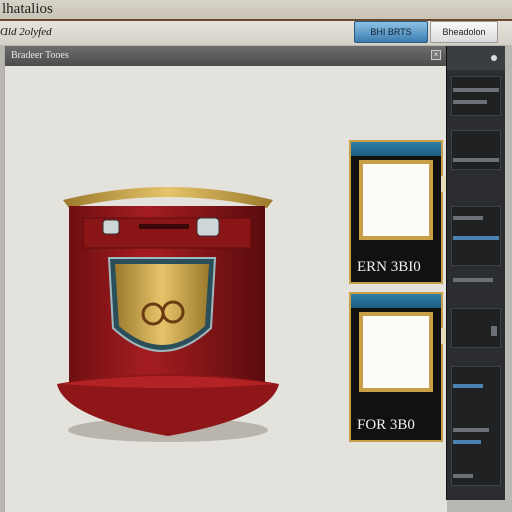 This screenshot has height=512, width=512. Describe the element at coordinates (26, 32) in the screenshot. I see `breadcrumb: Ɑld 2olyfed` at that location.